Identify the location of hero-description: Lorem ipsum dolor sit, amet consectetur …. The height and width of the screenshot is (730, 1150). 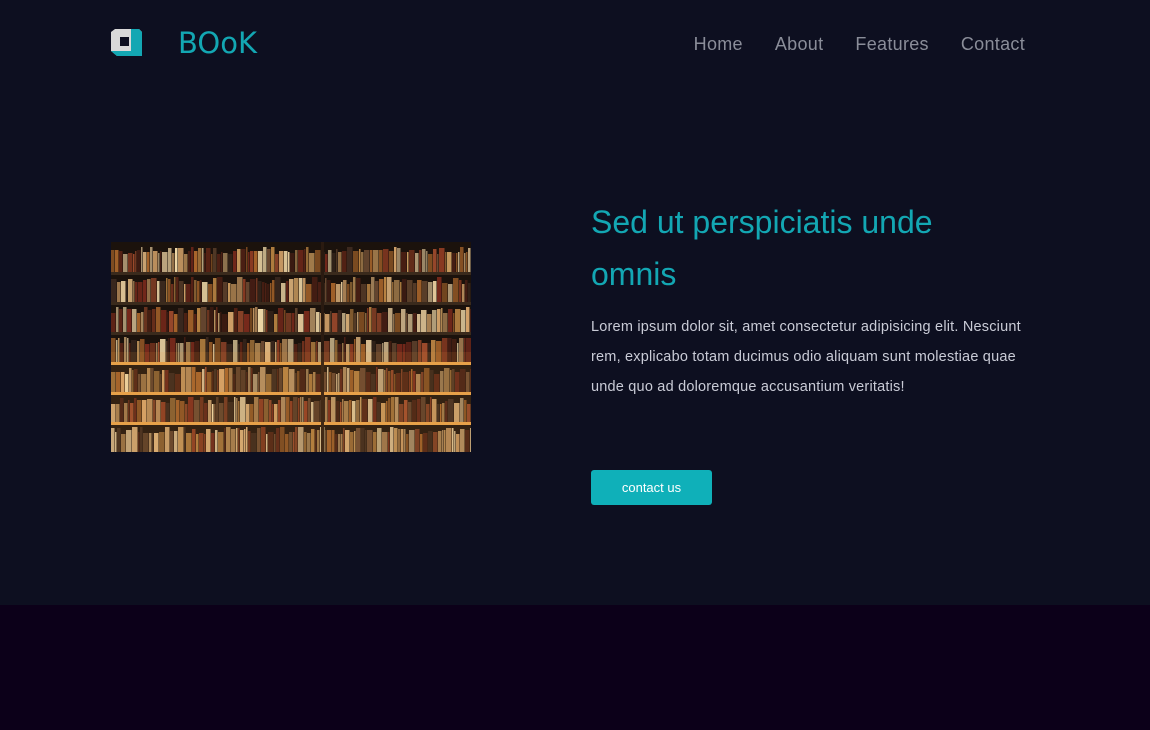
(806, 357).